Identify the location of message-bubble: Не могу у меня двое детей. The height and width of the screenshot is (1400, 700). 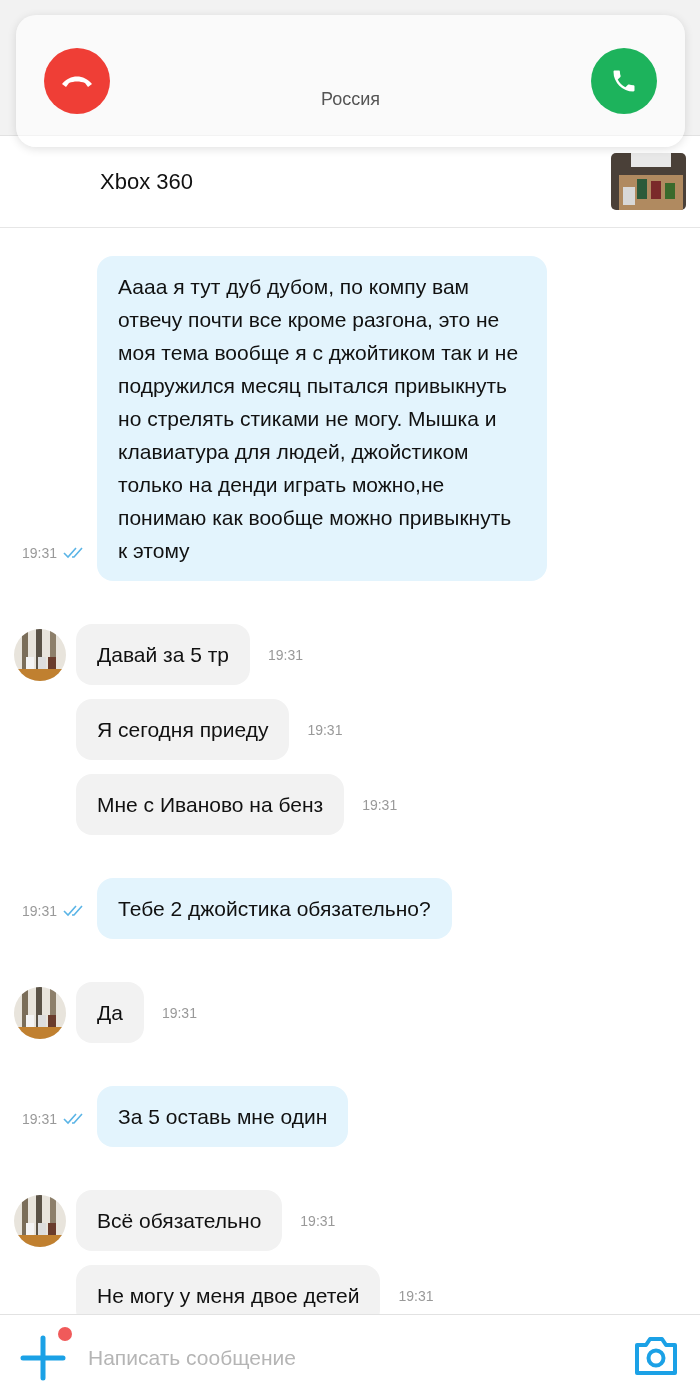
(228, 1289).